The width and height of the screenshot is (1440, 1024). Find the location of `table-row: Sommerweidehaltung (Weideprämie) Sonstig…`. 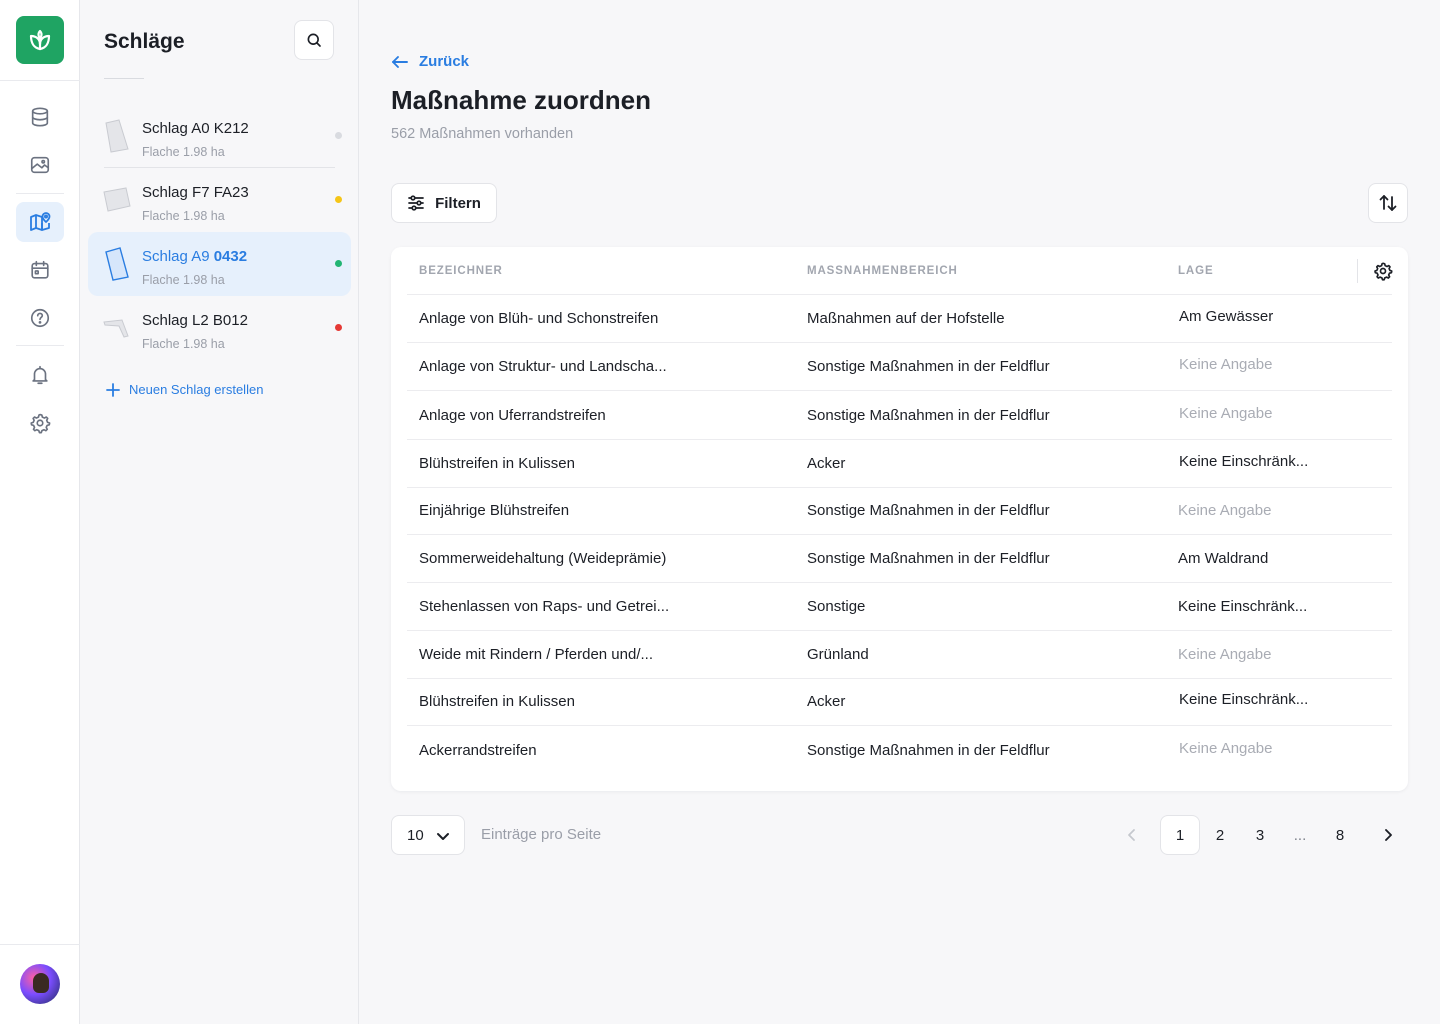

table-row: Sommerweidehaltung (Weideprämie) Sonstig… is located at coordinates (899, 559).